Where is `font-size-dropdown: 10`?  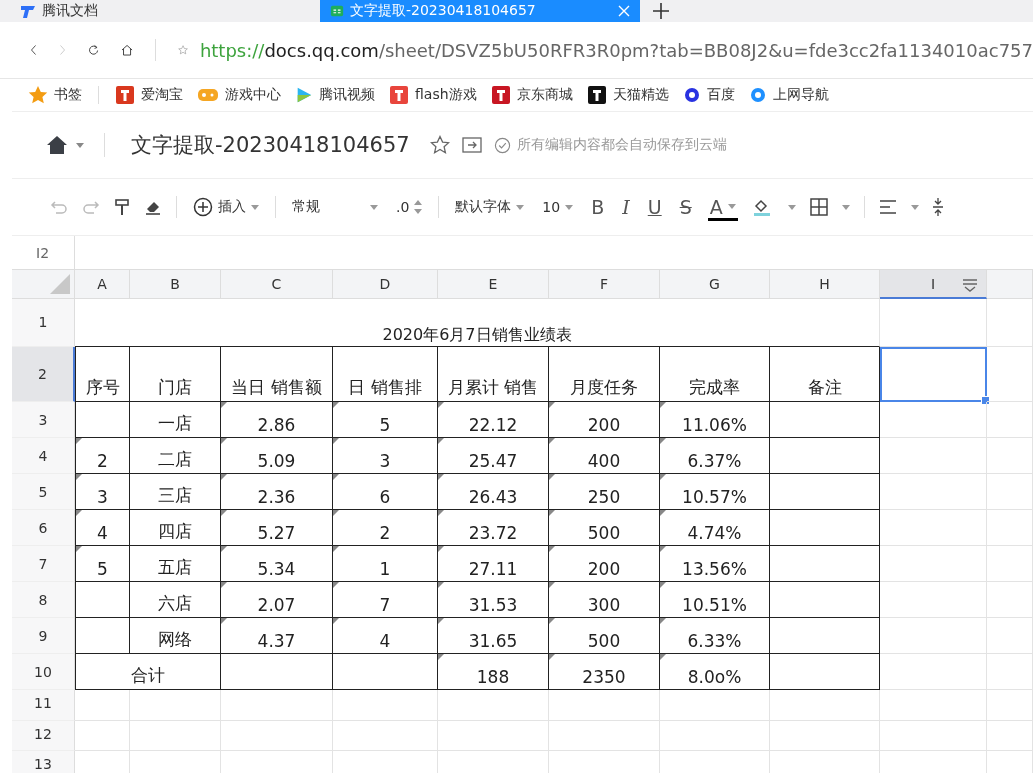 font-size-dropdown: 10 is located at coordinates (558, 207).